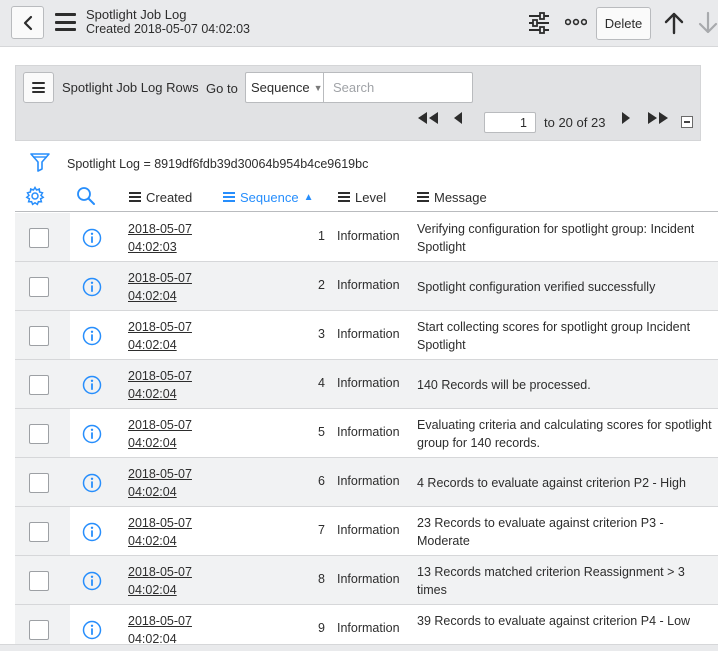 This screenshot has width=718, height=651. I want to click on goto-label: Go to, so click(222, 88).